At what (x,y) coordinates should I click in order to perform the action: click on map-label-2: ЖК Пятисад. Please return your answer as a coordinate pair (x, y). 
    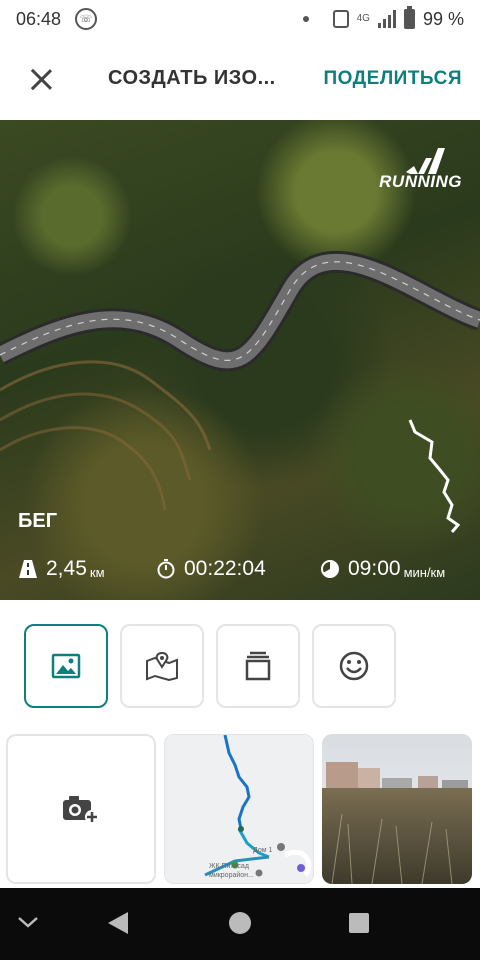
    Looking at the image, I should click on (229, 866).